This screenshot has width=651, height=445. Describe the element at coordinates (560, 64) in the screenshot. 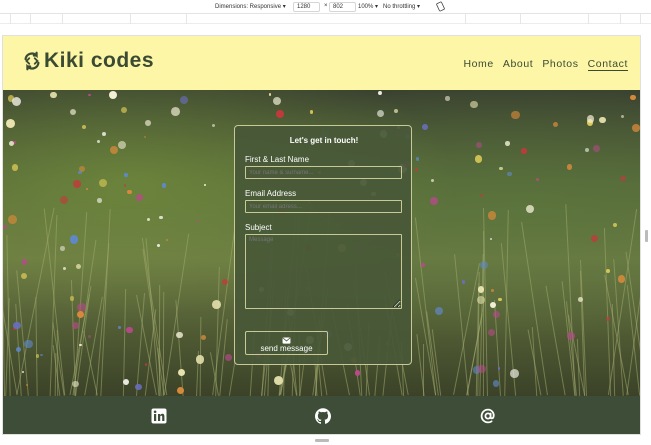

I see `nav-photos: Photos` at that location.